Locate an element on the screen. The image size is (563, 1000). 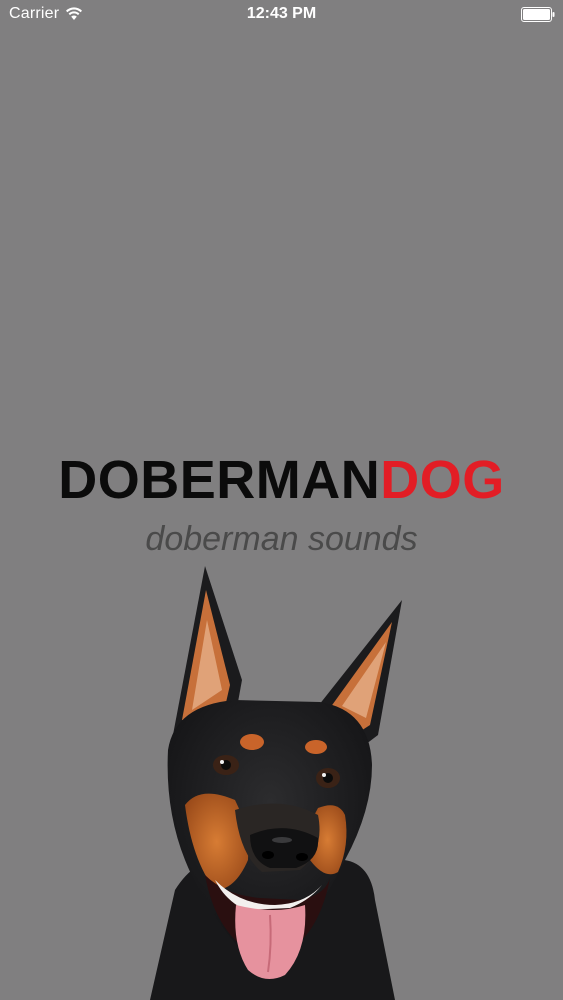
logo-title-part-1: DOBERMAN is located at coordinates (219, 480).